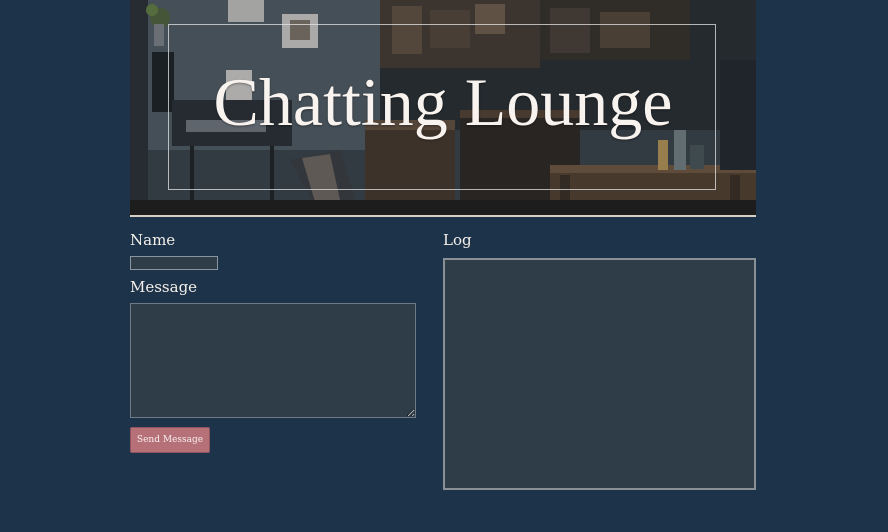 This screenshot has width=888, height=532. Describe the element at coordinates (170, 440) in the screenshot. I see `send-message-button: Send Message` at that location.